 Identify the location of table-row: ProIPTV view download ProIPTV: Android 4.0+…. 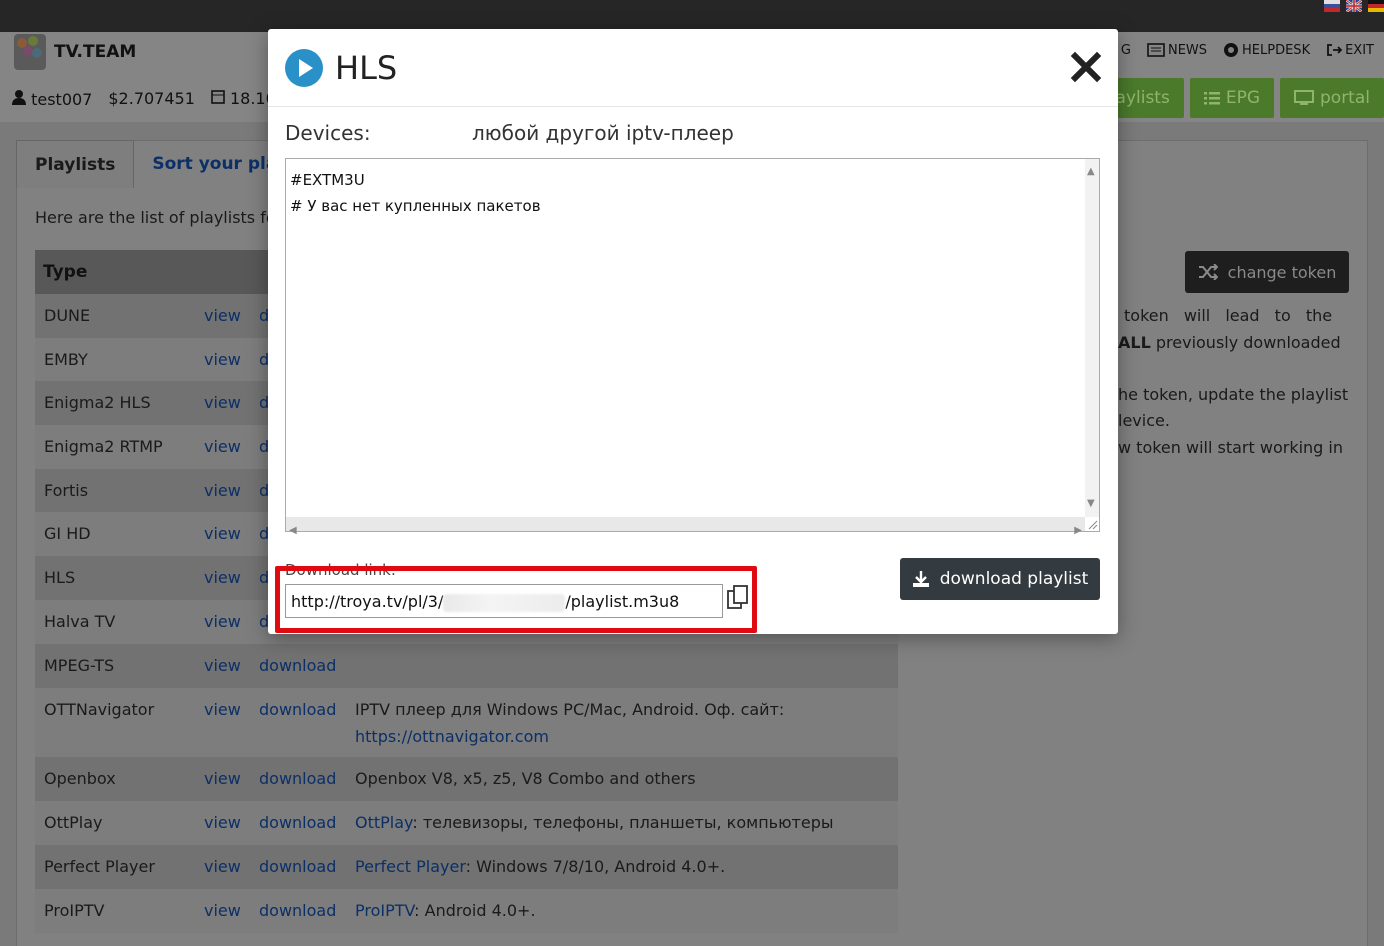
(466, 911).